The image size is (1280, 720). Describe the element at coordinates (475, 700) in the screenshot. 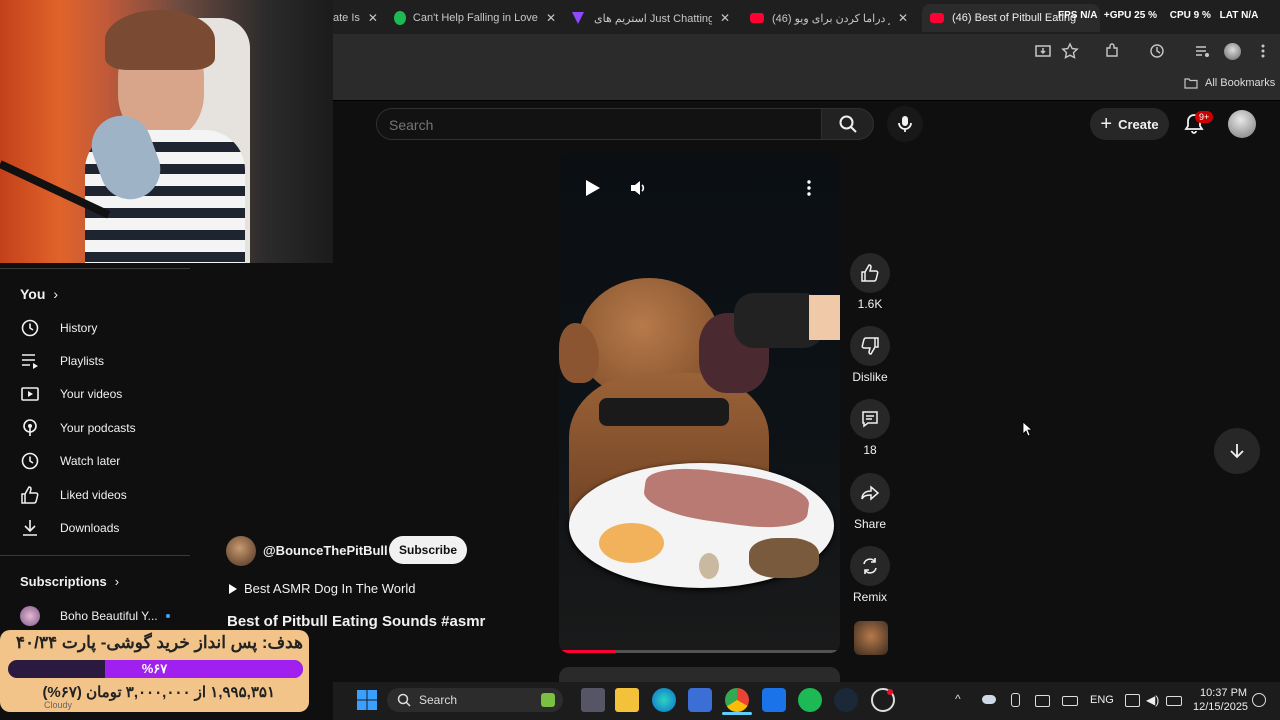

I see `taskbar-search: Search` at that location.